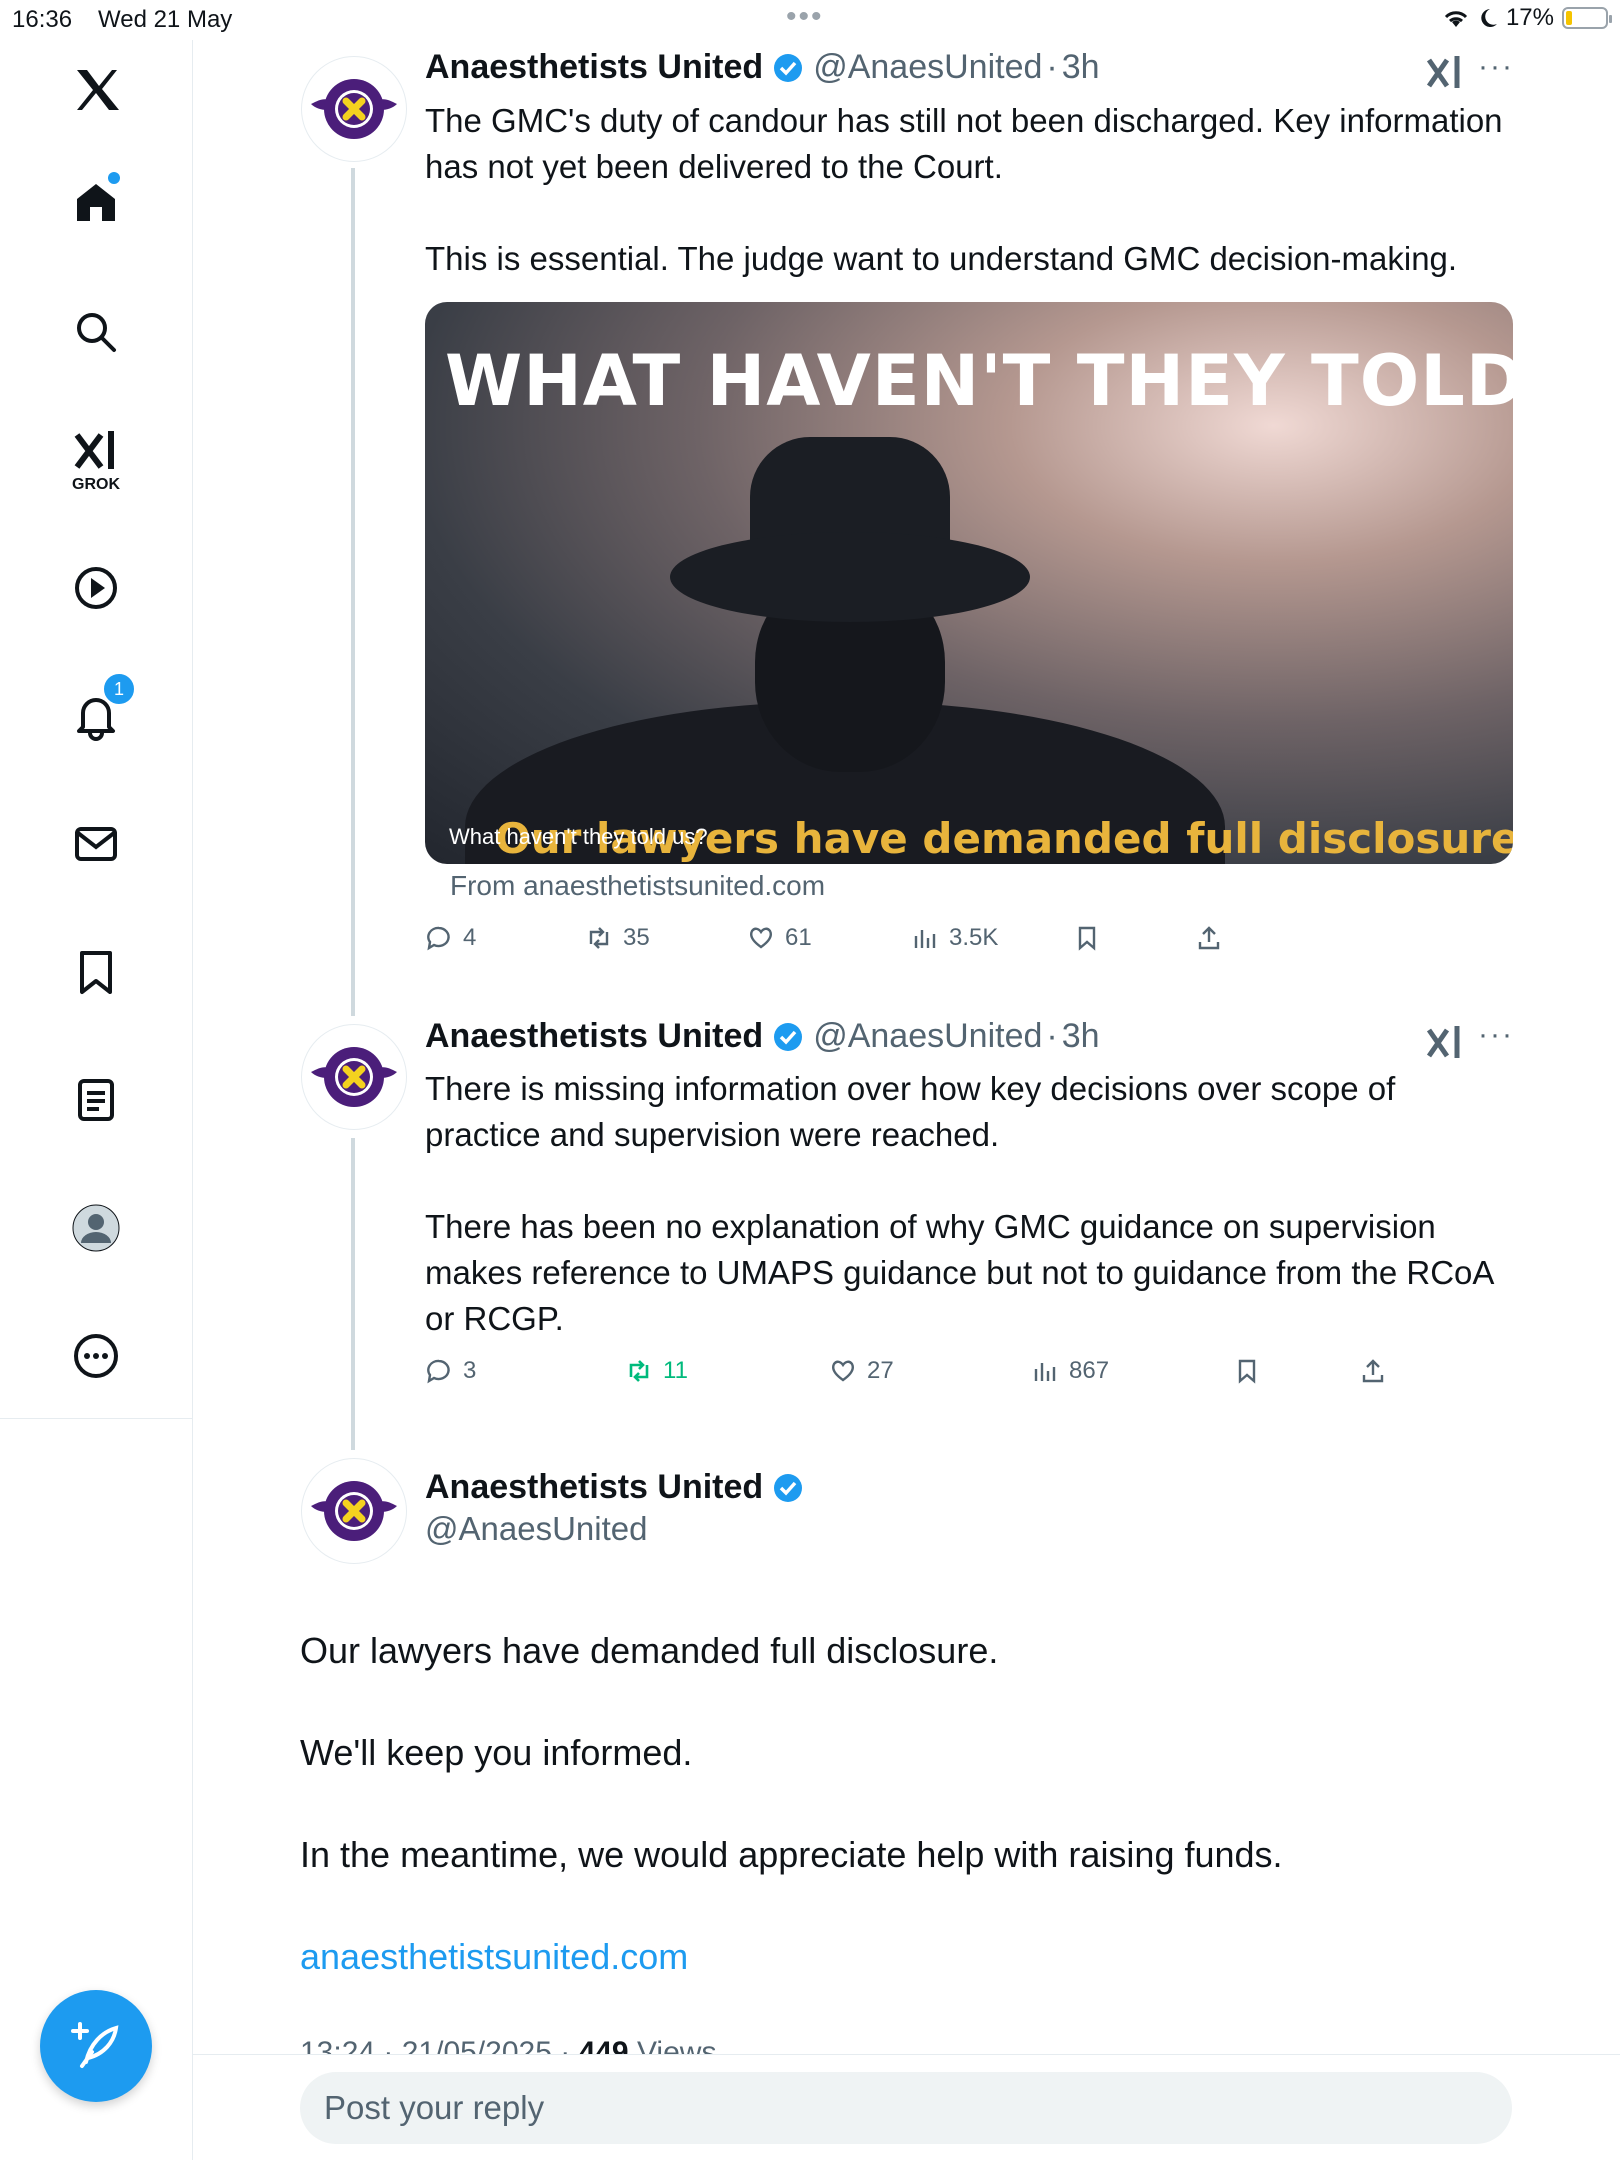 This screenshot has width=1620, height=2160. What do you see at coordinates (96, 2046) in the screenshot?
I see `compose-button` at bounding box center [96, 2046].